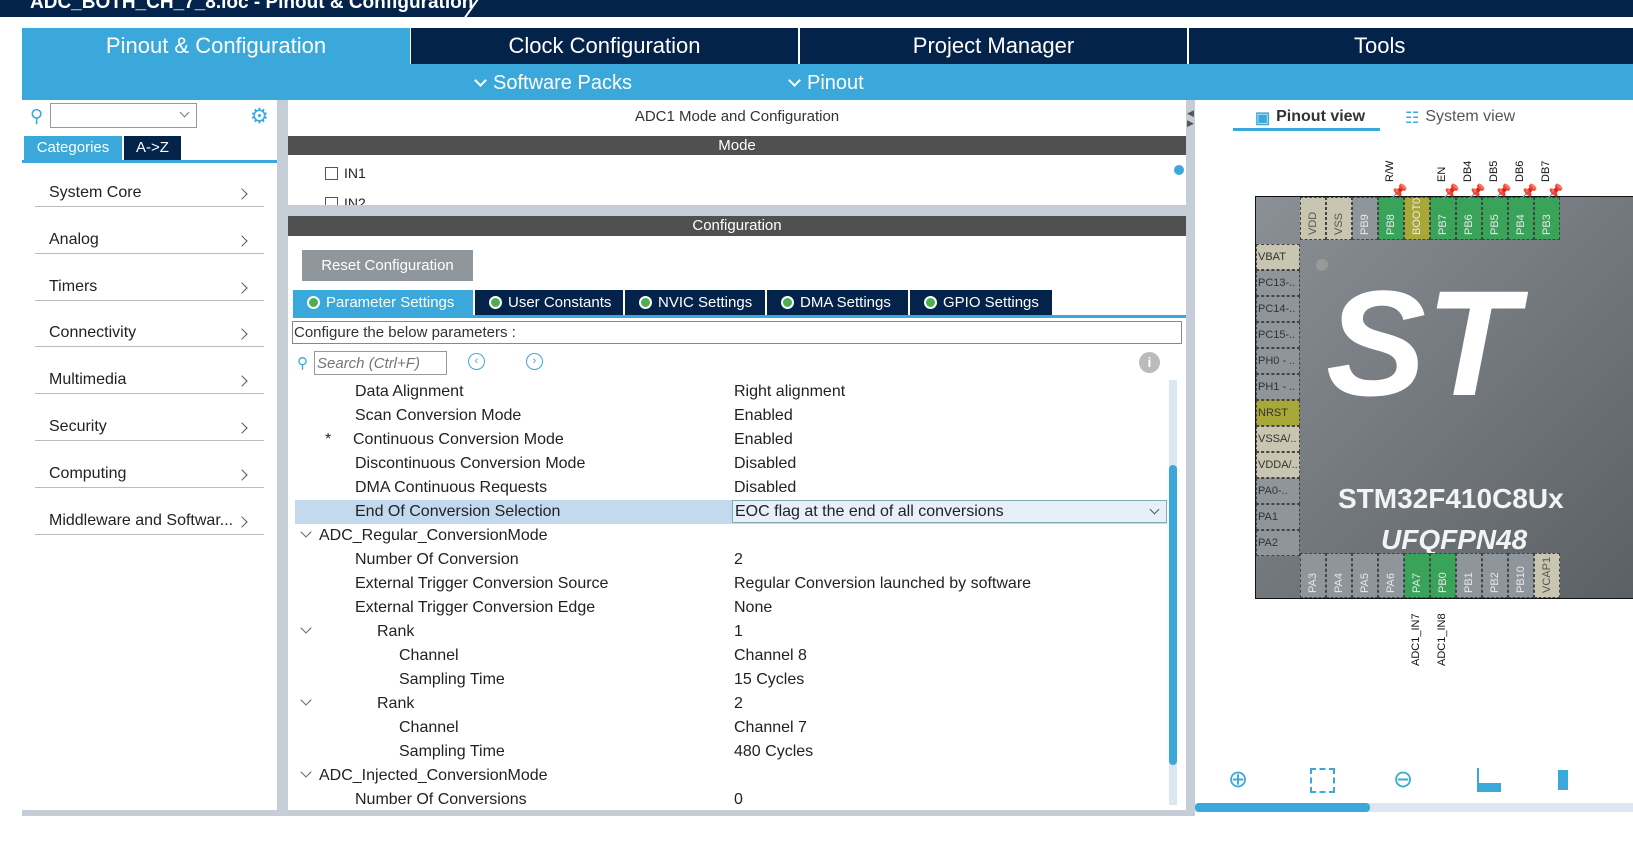  I want to click on pin-VSS: VSS, so click(1339, 218).